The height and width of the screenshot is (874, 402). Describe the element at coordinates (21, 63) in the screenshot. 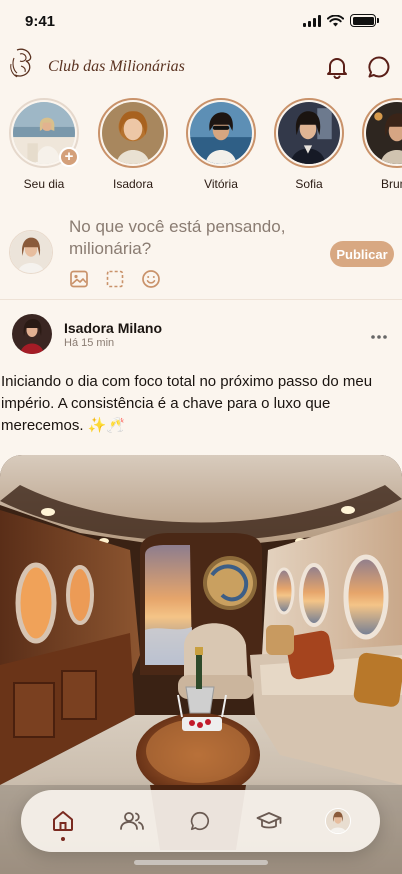

I see `lioness-logo-icon` at that location.